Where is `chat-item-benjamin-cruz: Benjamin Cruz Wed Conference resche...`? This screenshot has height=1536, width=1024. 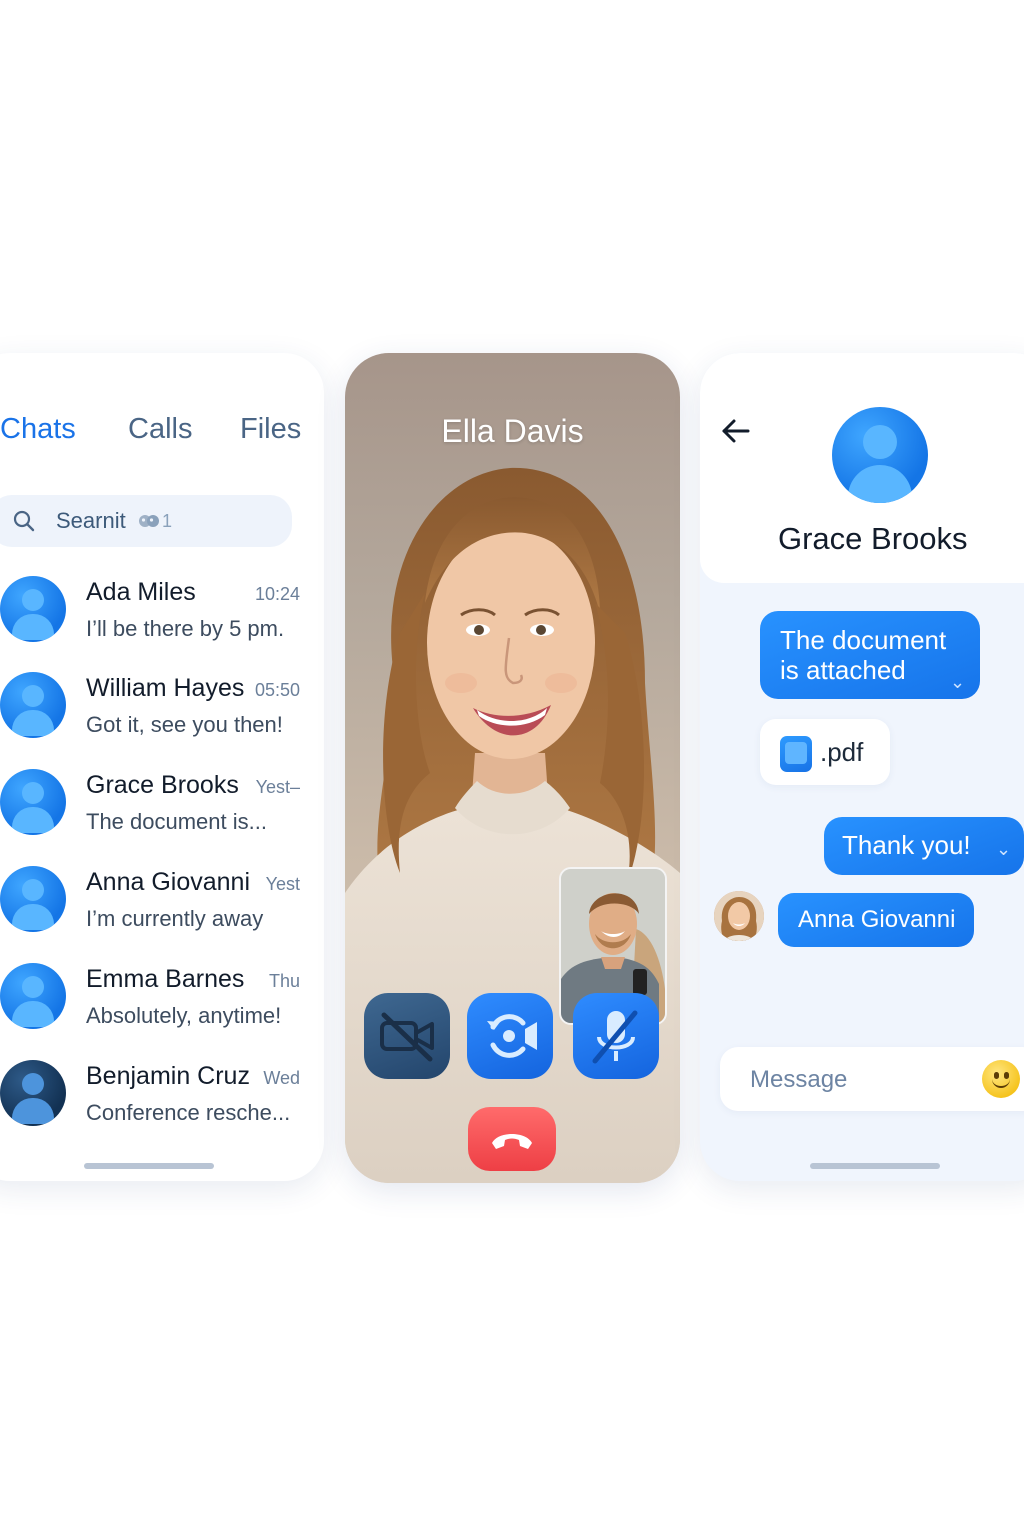 chat-item-benjamin-cruz: Benjamin Cruz Wed Conference resche... is located at coordinates (162, 1108).